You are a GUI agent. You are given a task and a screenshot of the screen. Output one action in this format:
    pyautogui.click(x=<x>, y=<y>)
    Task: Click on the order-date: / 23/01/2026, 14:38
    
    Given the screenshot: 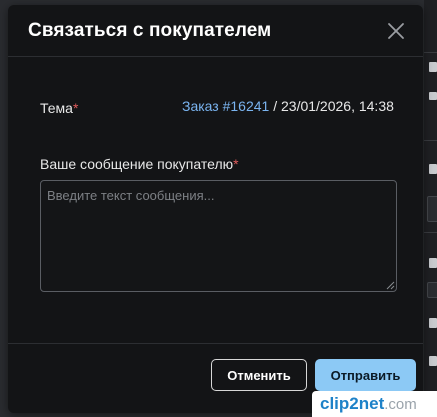 What is the action you would take?
    pyautogui.click(x=331, y=106)
    